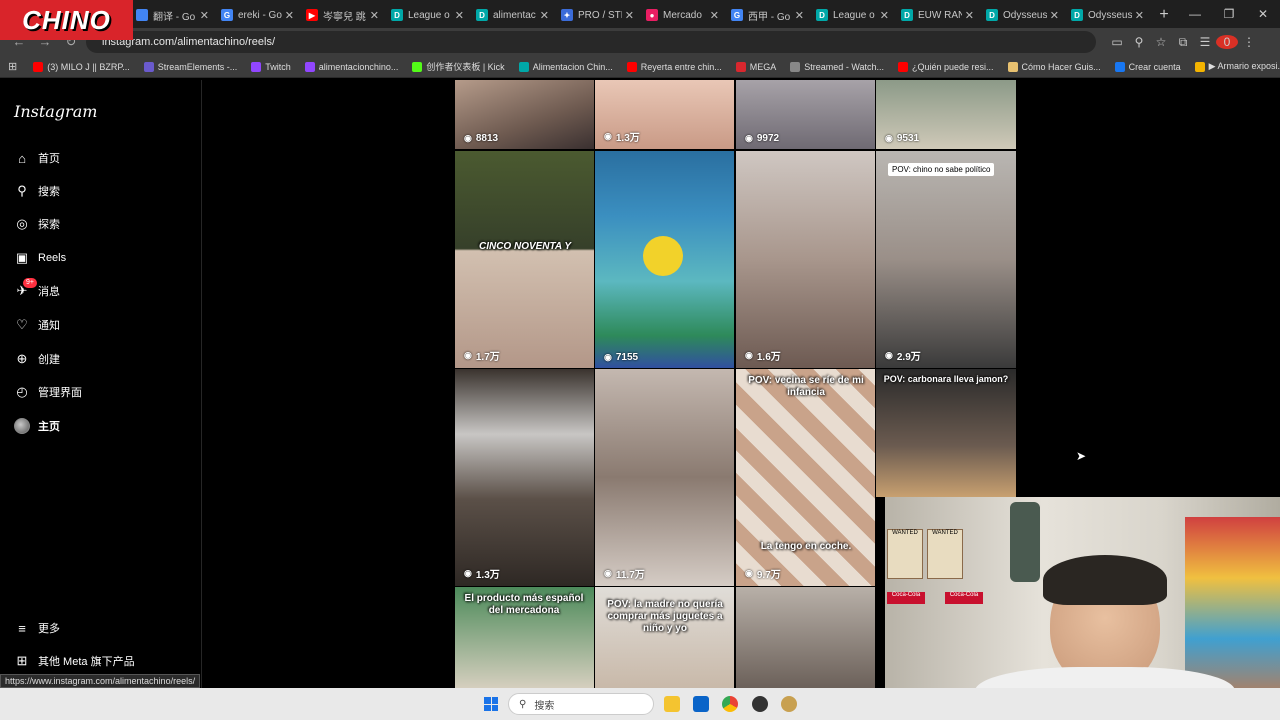  What do you see at coordinates (730, 704) in the screenshot?
I see `chrome-icon` at bounding box center [730, 704].